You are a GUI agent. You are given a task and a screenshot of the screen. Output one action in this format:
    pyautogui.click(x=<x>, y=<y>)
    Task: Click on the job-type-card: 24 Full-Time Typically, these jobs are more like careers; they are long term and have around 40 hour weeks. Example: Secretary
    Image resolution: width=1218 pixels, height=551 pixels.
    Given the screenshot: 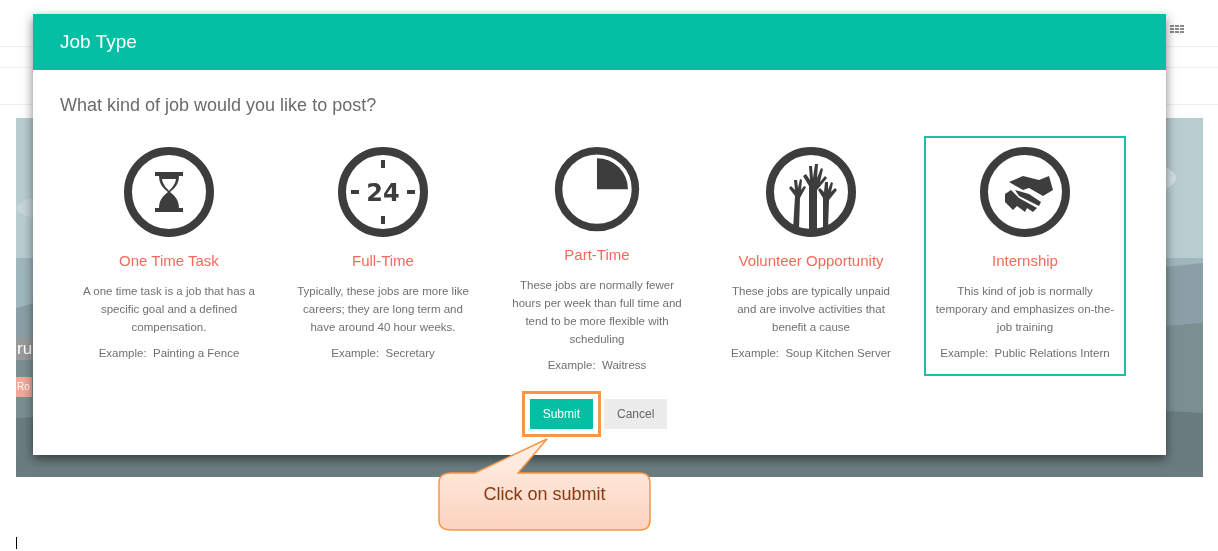 What is the action you would take?
    pyautogui.click(x=383, y=256)
    